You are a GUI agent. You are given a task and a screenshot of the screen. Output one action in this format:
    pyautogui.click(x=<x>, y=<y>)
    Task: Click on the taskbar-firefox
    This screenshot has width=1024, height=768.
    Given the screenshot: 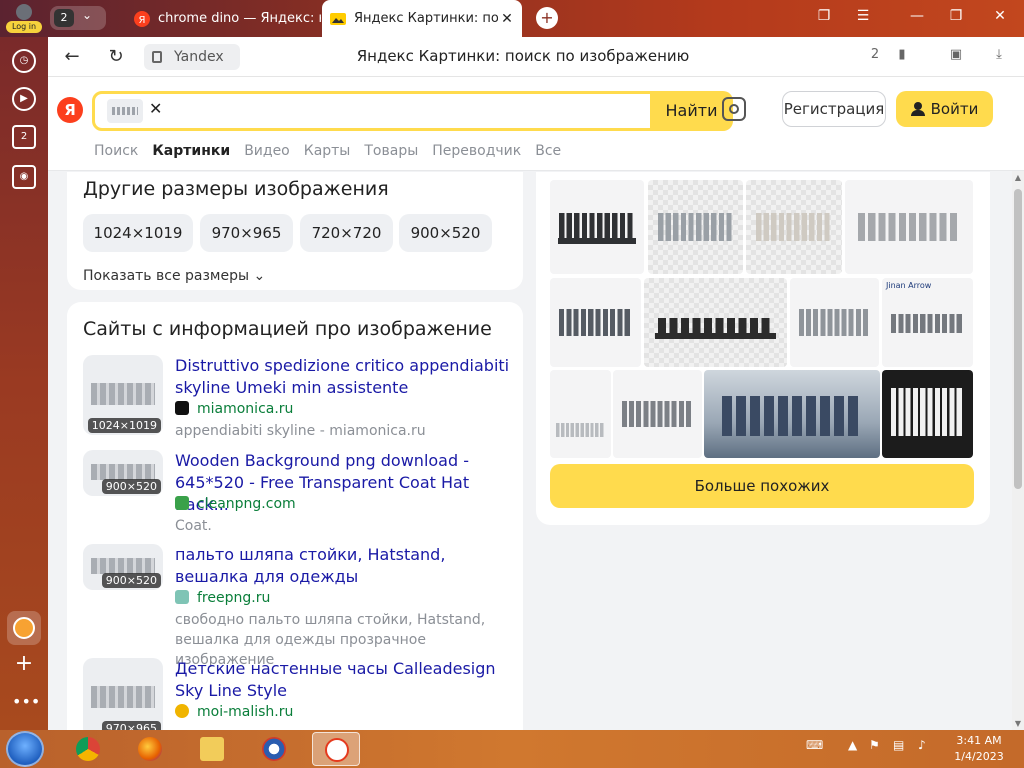 What is the action you would take?
    pyautogui.click(x=150, y=749)
    